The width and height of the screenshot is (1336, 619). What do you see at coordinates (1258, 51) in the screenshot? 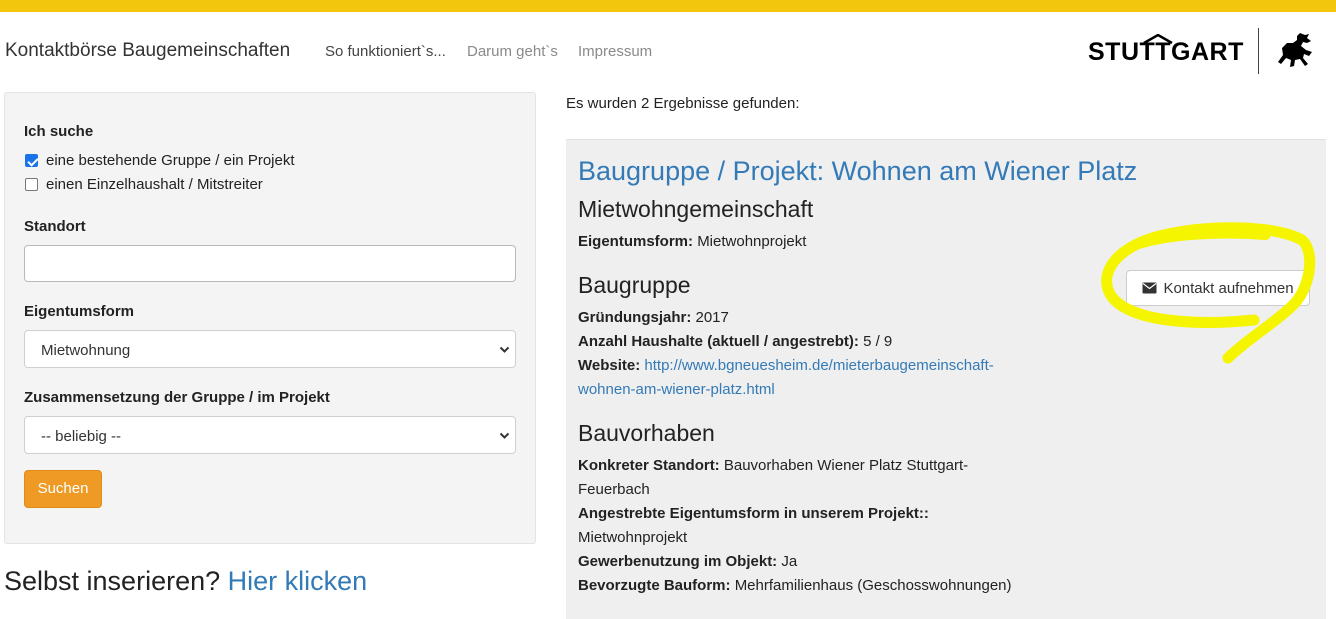
I see `logo-divider` at bounding box center [1258, 51].